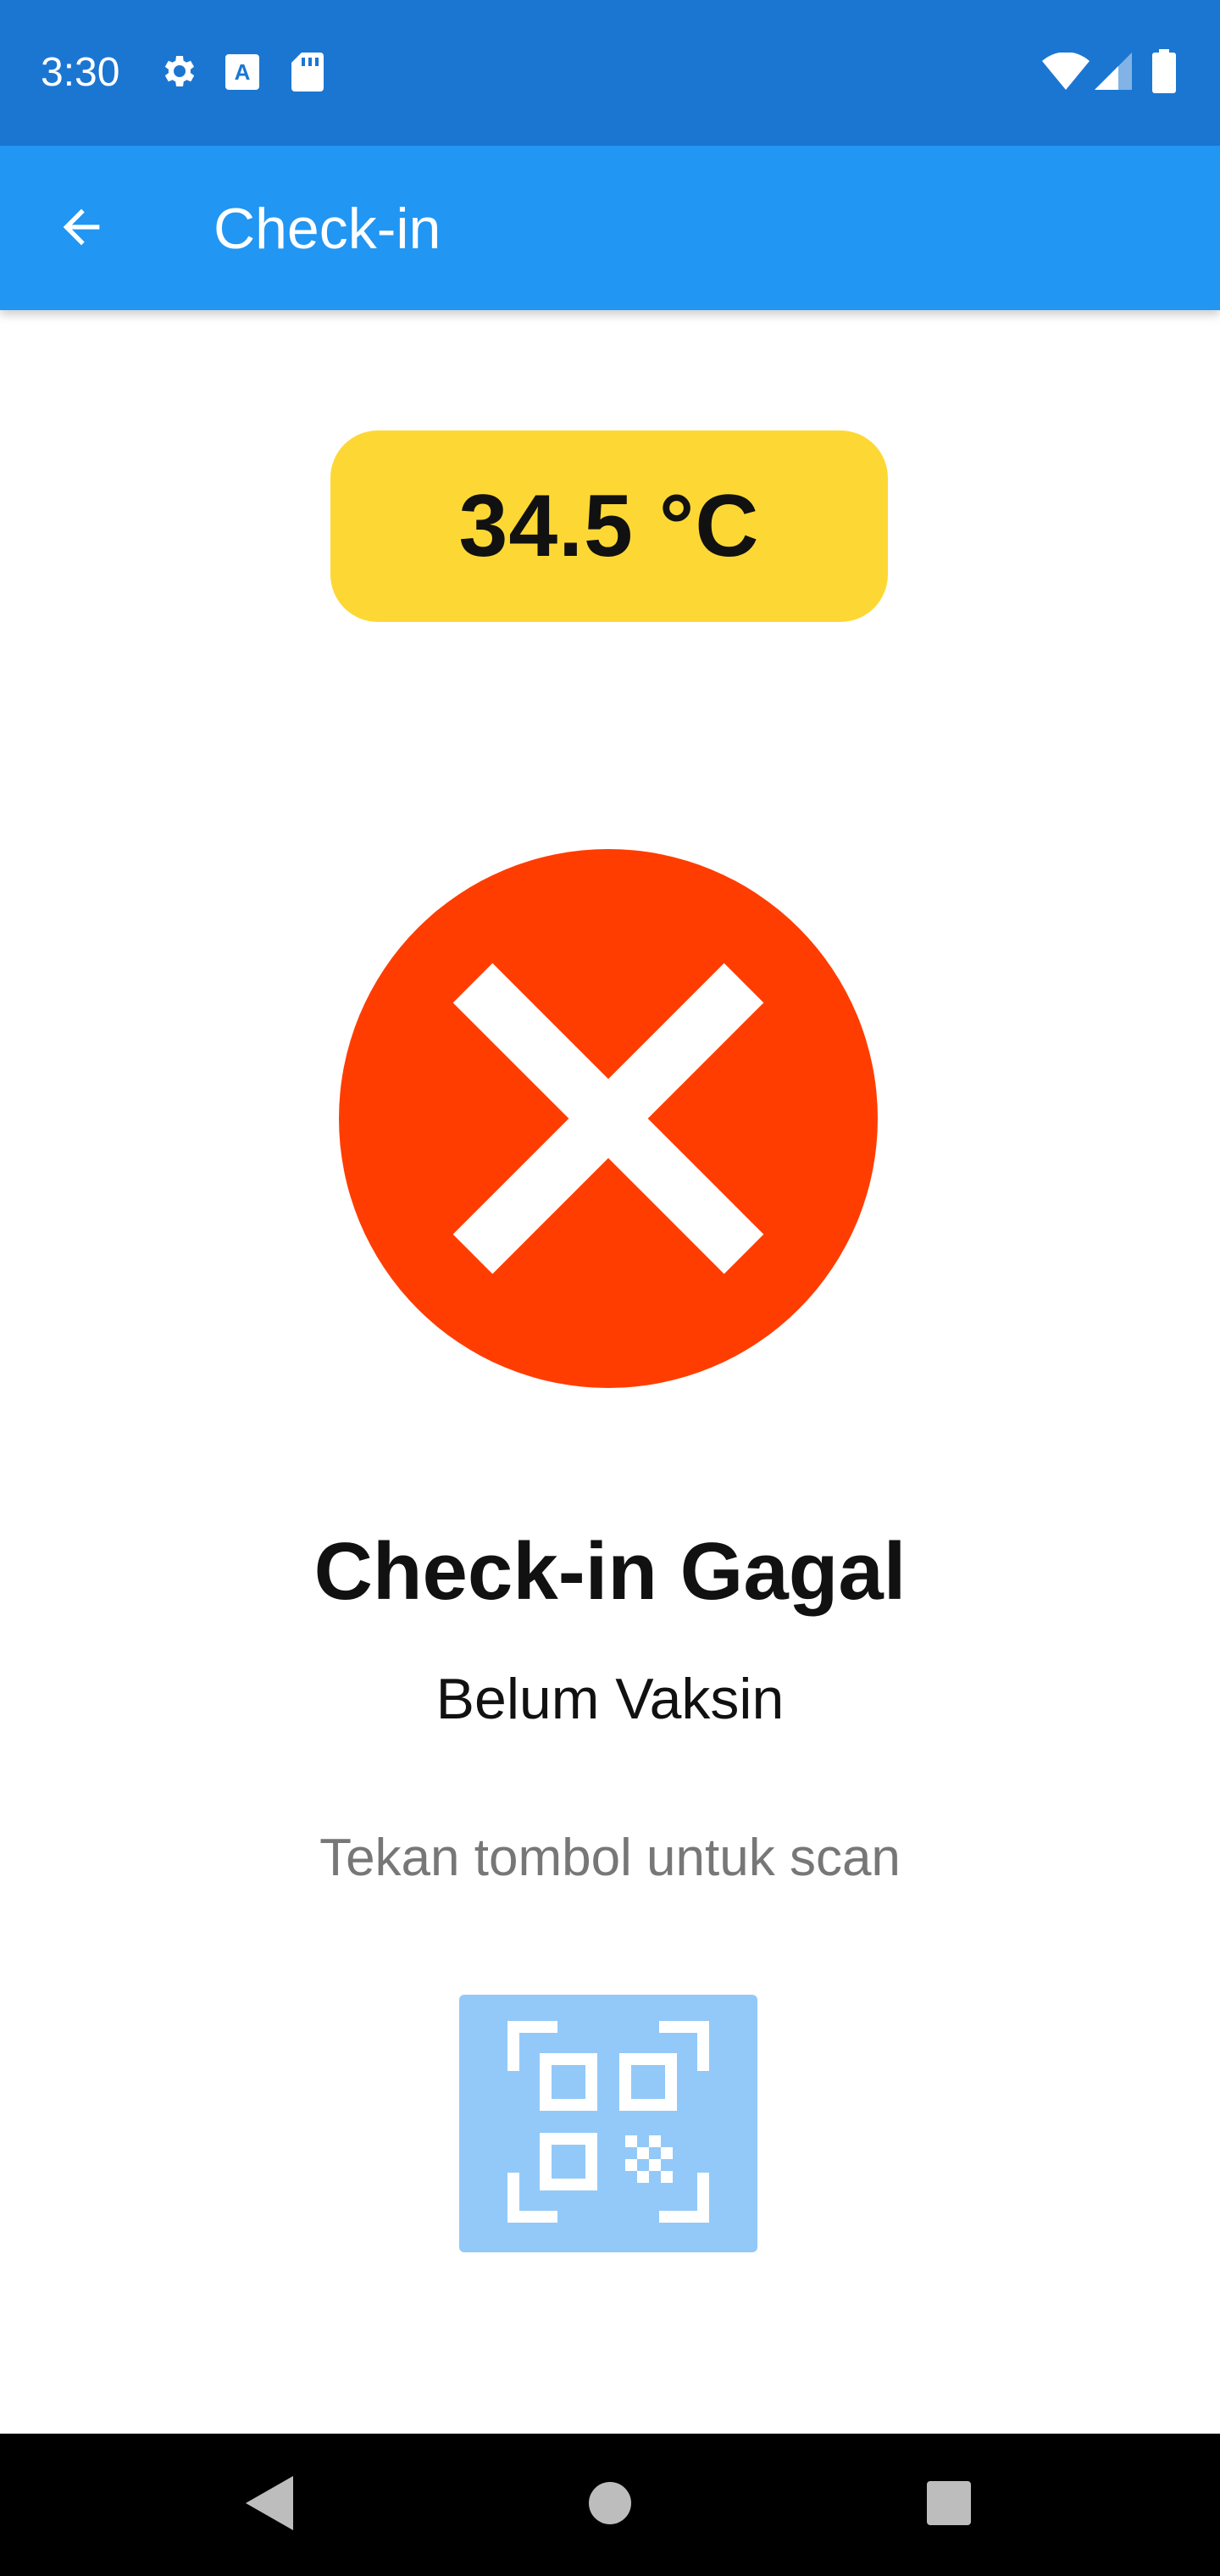  I want to click on close-circle-icon, so click(608, 1118).